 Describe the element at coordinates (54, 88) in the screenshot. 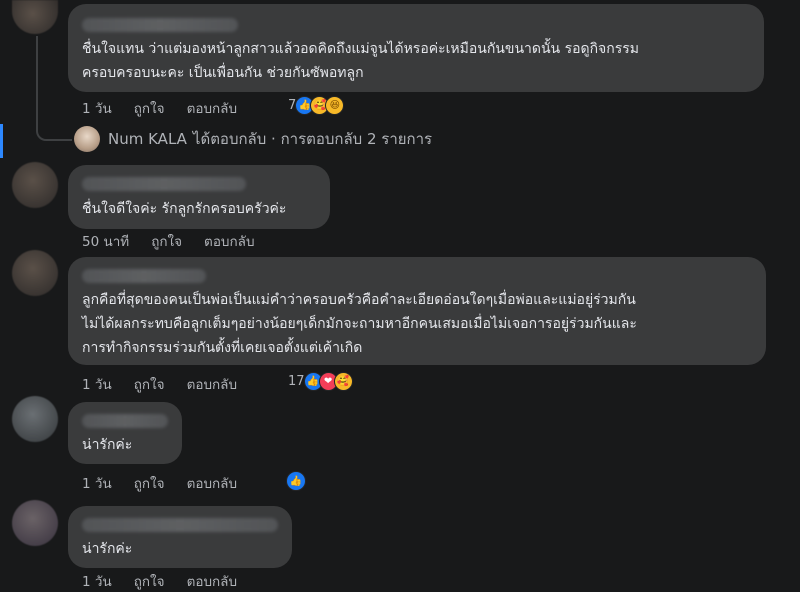

I see `thread-connector` at that location.